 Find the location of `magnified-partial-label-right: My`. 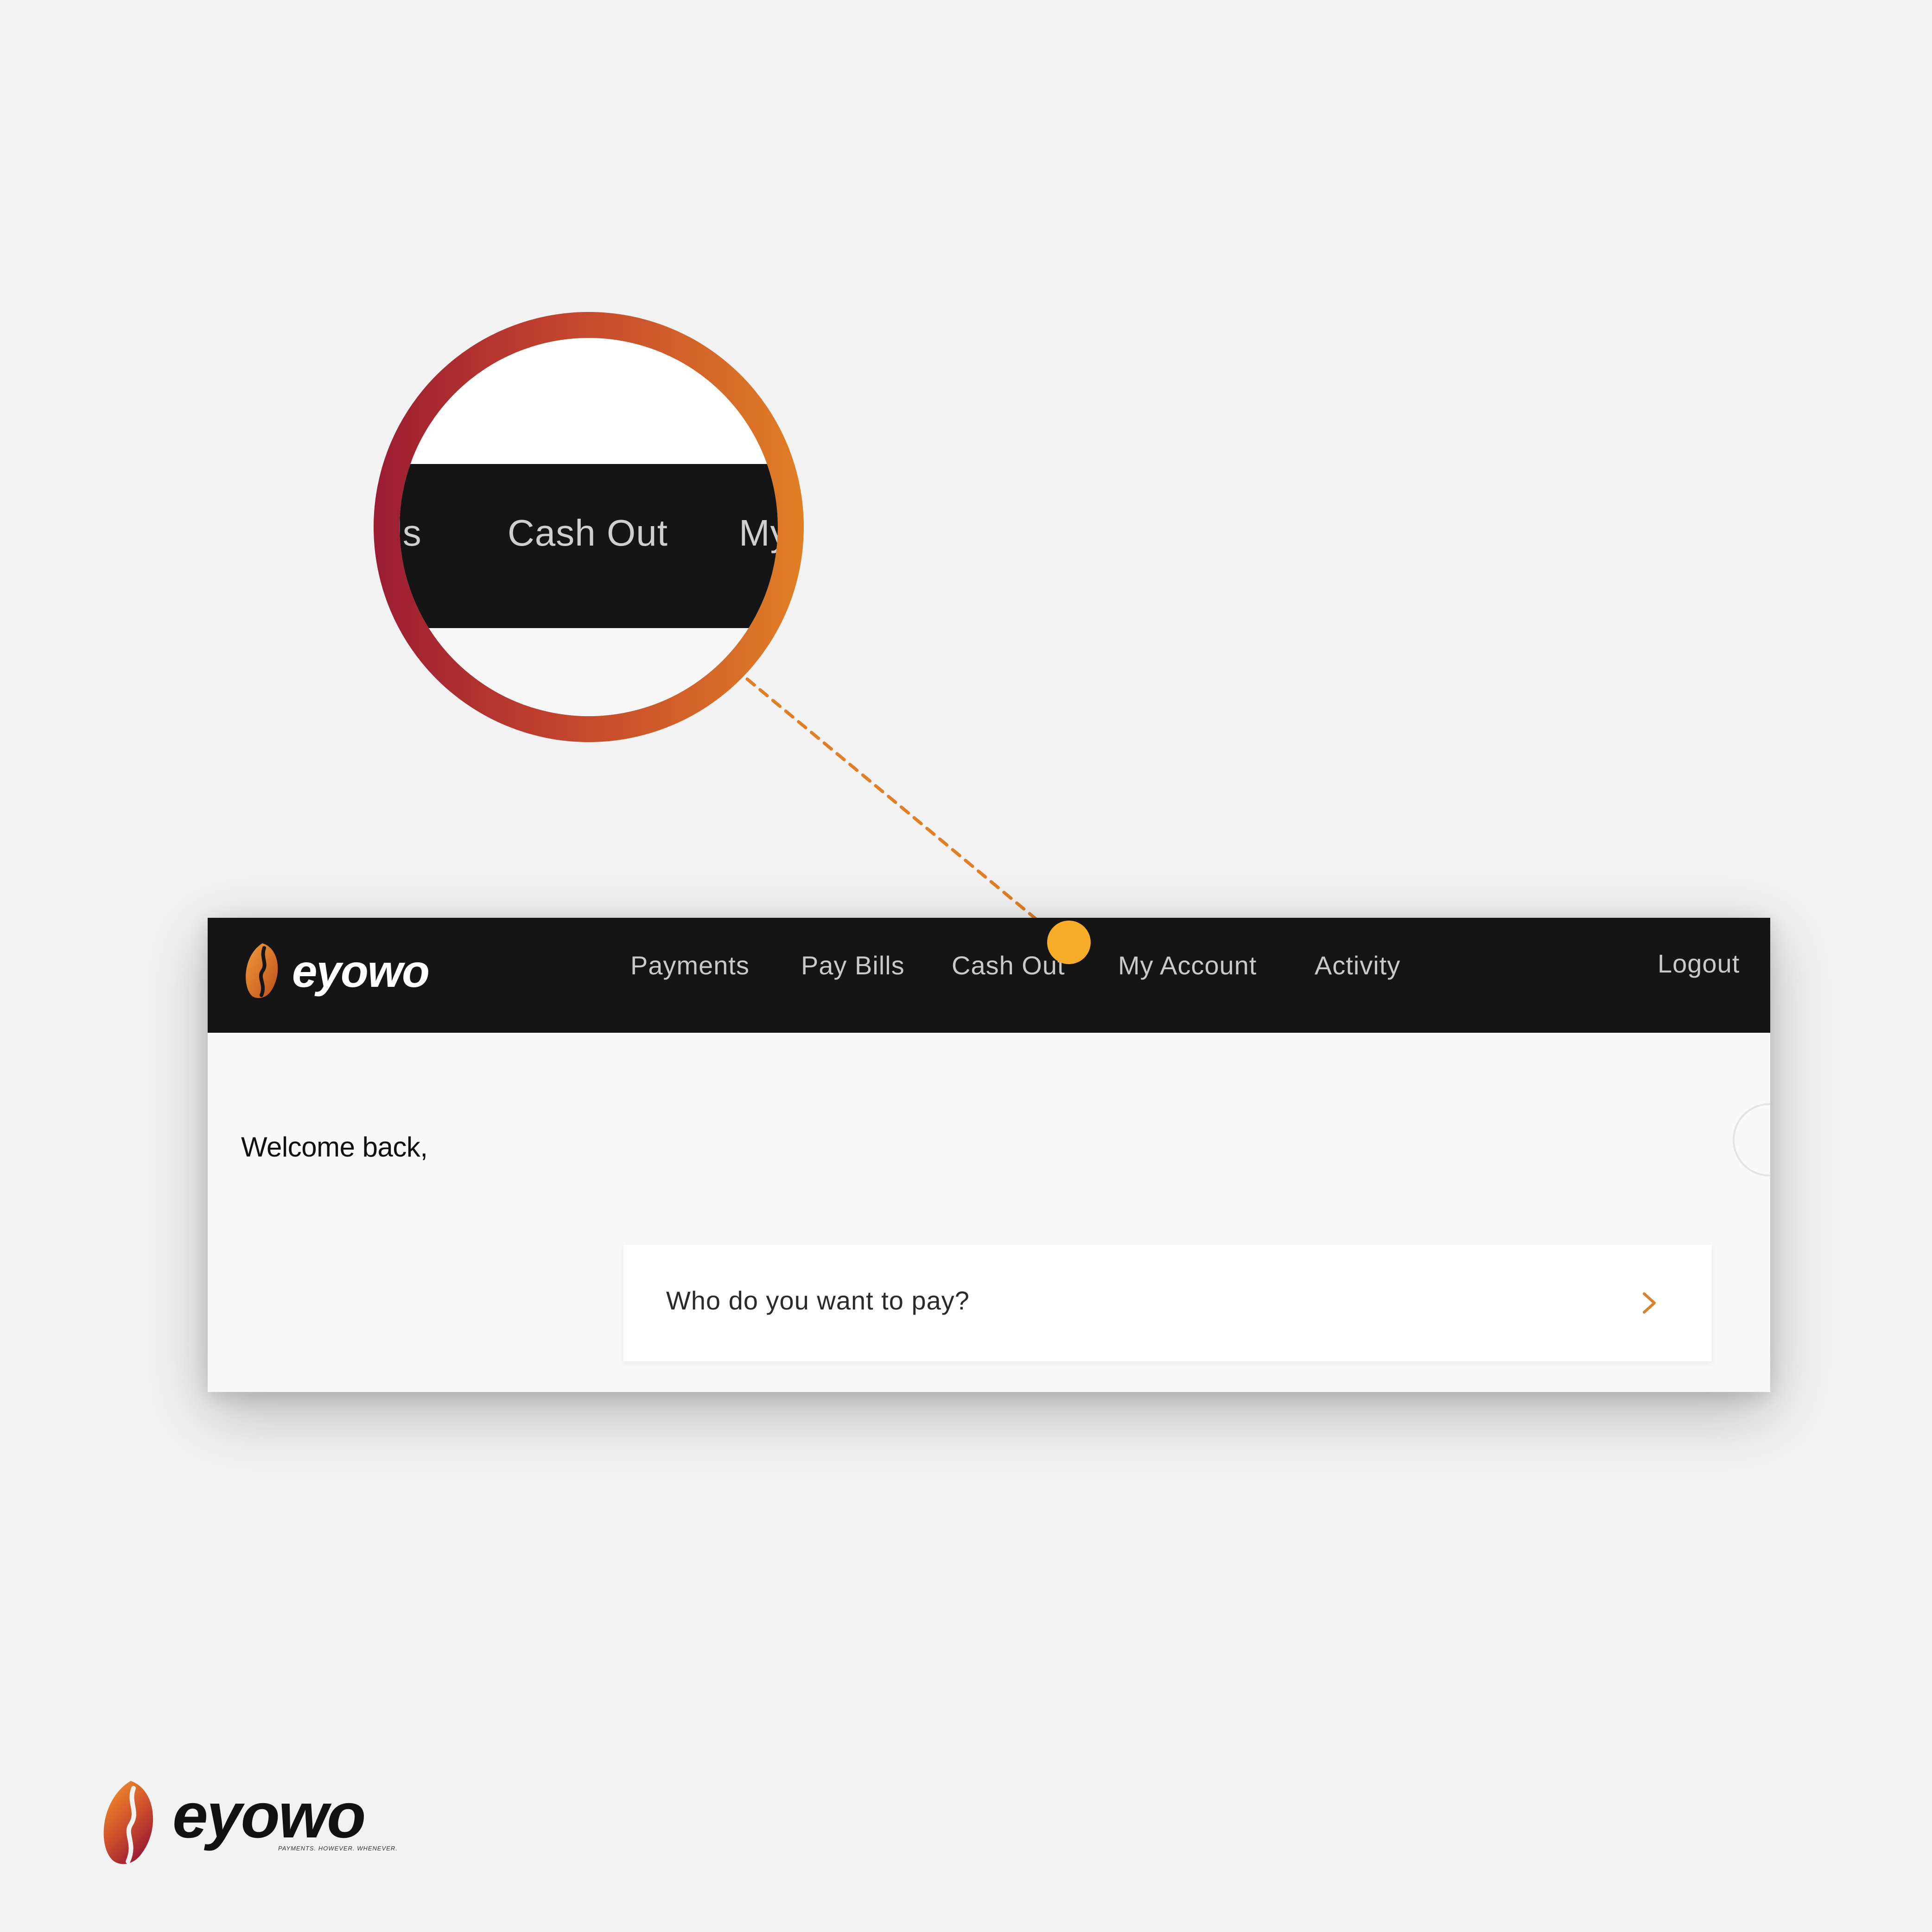

magnified-partial-label-right: My is located at coordinates (758, 532).